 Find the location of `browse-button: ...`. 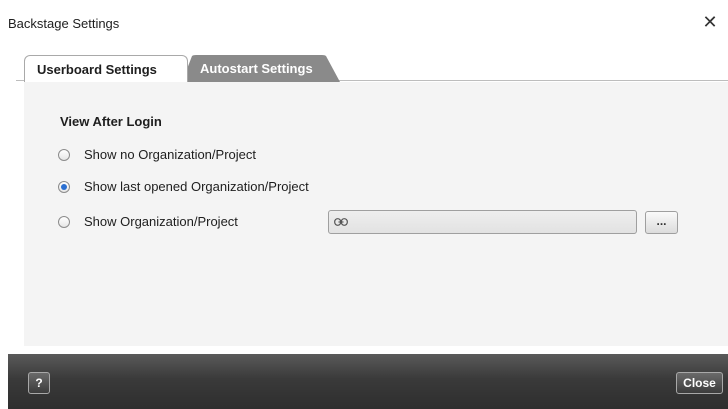

browse-button: ... is located at coordinates (661, 222).